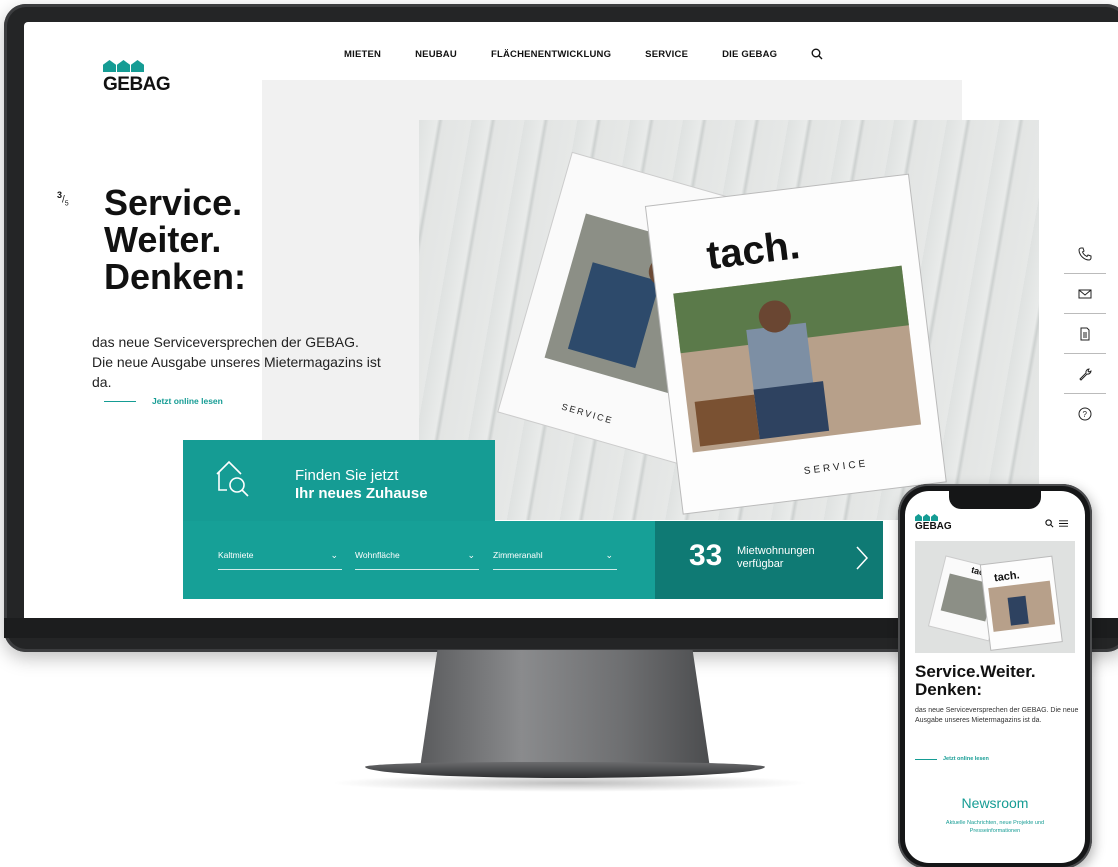 The width and height of the screenshot is (1118, 867). Describe the element at coordinates (706, 555) in the screenshot. I see `apartment-count: 33` at that location.